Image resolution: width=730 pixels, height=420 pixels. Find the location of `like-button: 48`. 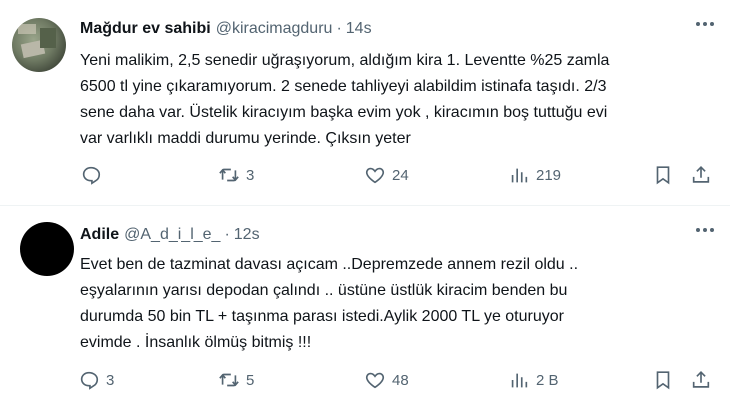

like-button: 48 is located at coordinates (386, 380).